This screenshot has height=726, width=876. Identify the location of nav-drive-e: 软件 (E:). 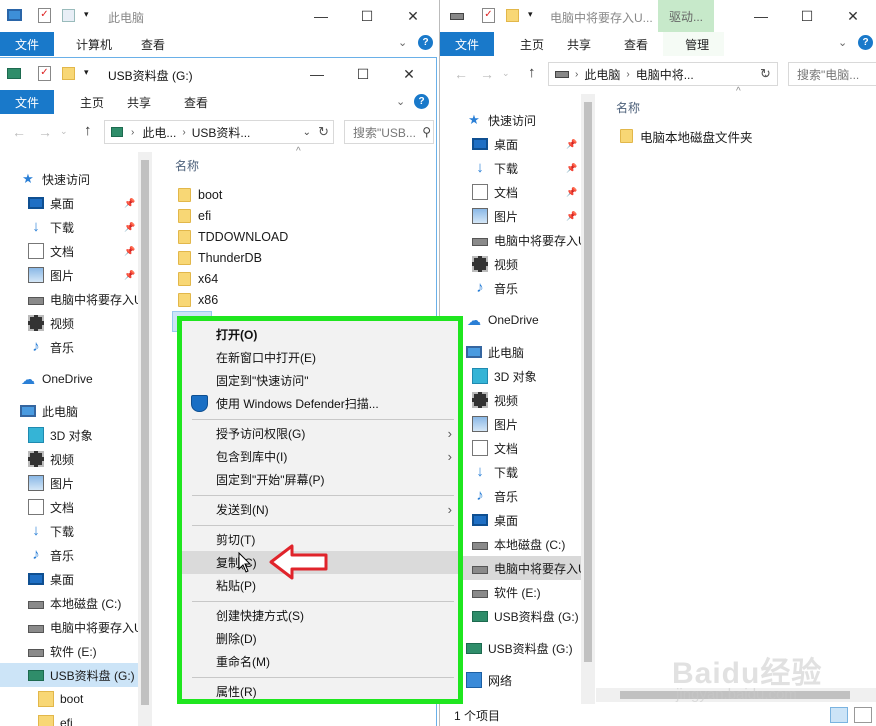
(62, 651).